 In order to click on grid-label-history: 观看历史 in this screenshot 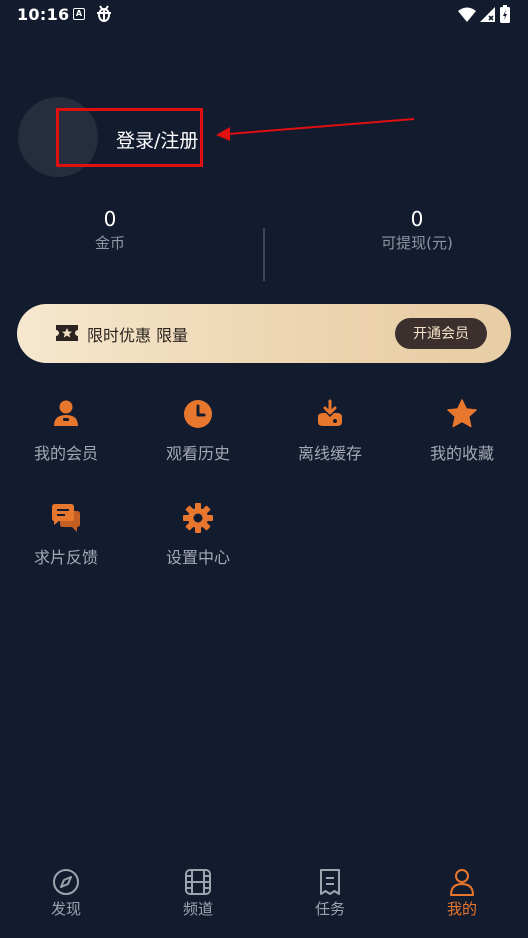, I will do `click(197, 453)`.